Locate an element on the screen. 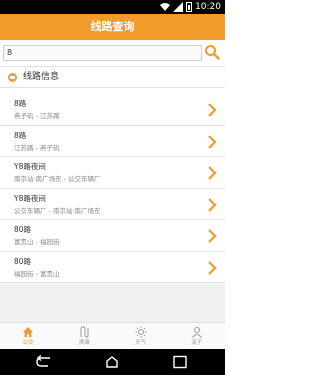 The height and width of the screenshot is (375, 320). tab-label: 换乘 is located at coordinates (84, 343).